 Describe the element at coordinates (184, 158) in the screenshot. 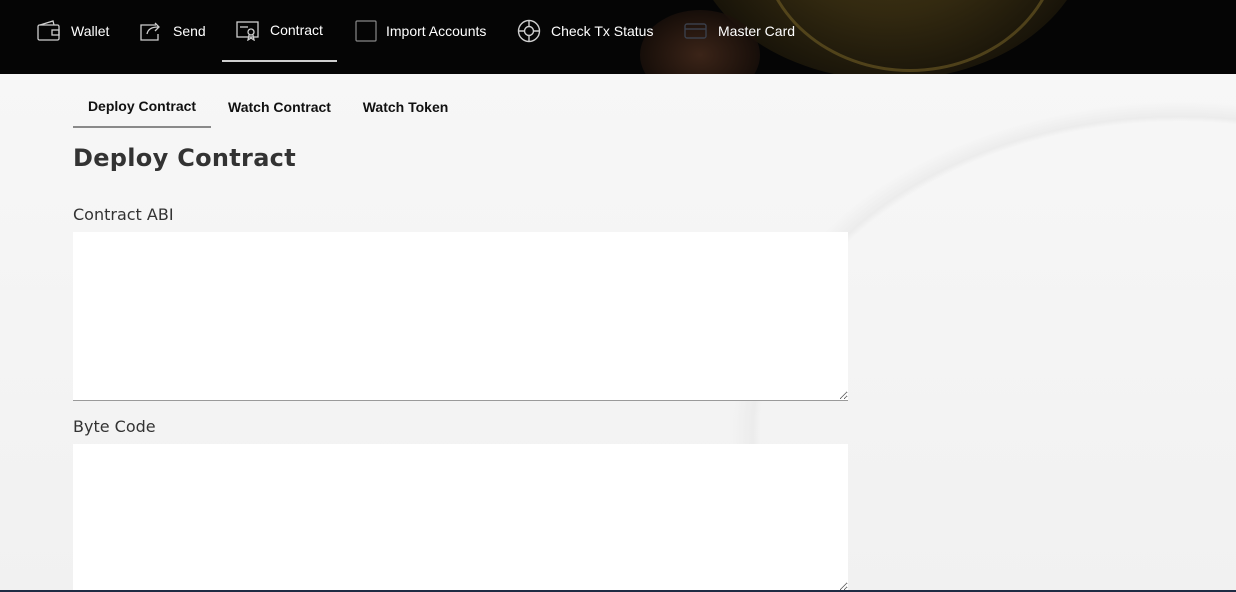

I see `page-title: Deploy Contract` at that location.